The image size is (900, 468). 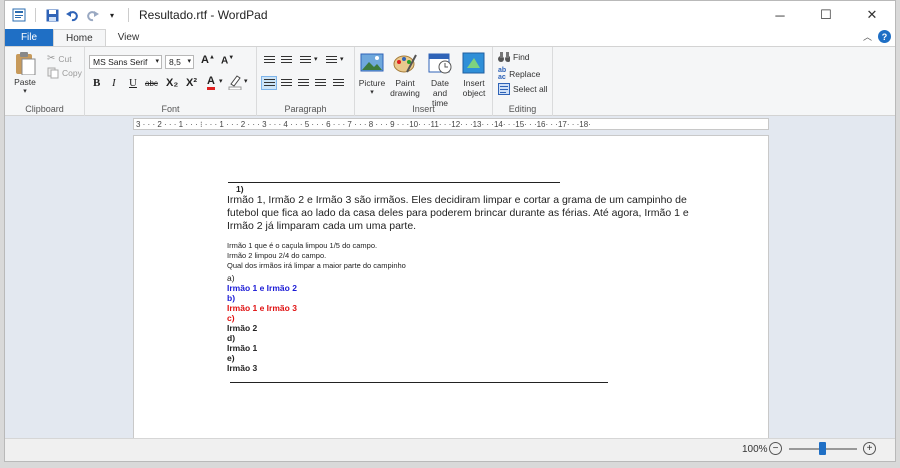 I want to click on tab-home: Home, so click(x=79, y=37).